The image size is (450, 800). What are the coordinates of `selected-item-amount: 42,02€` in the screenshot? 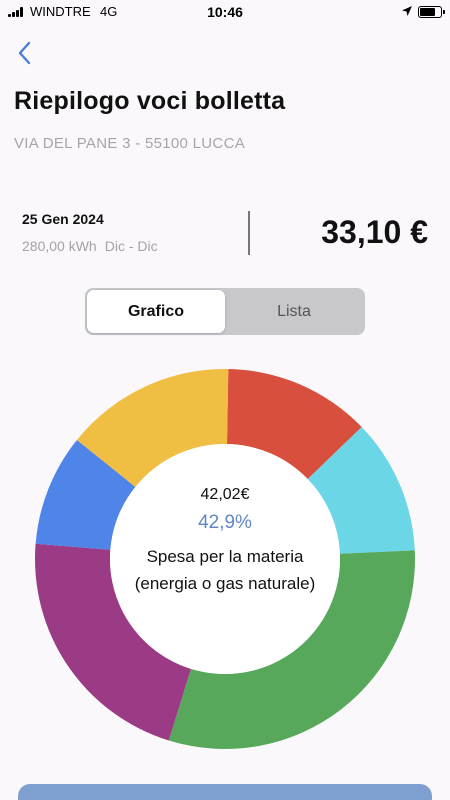 It's located at (225, 494).